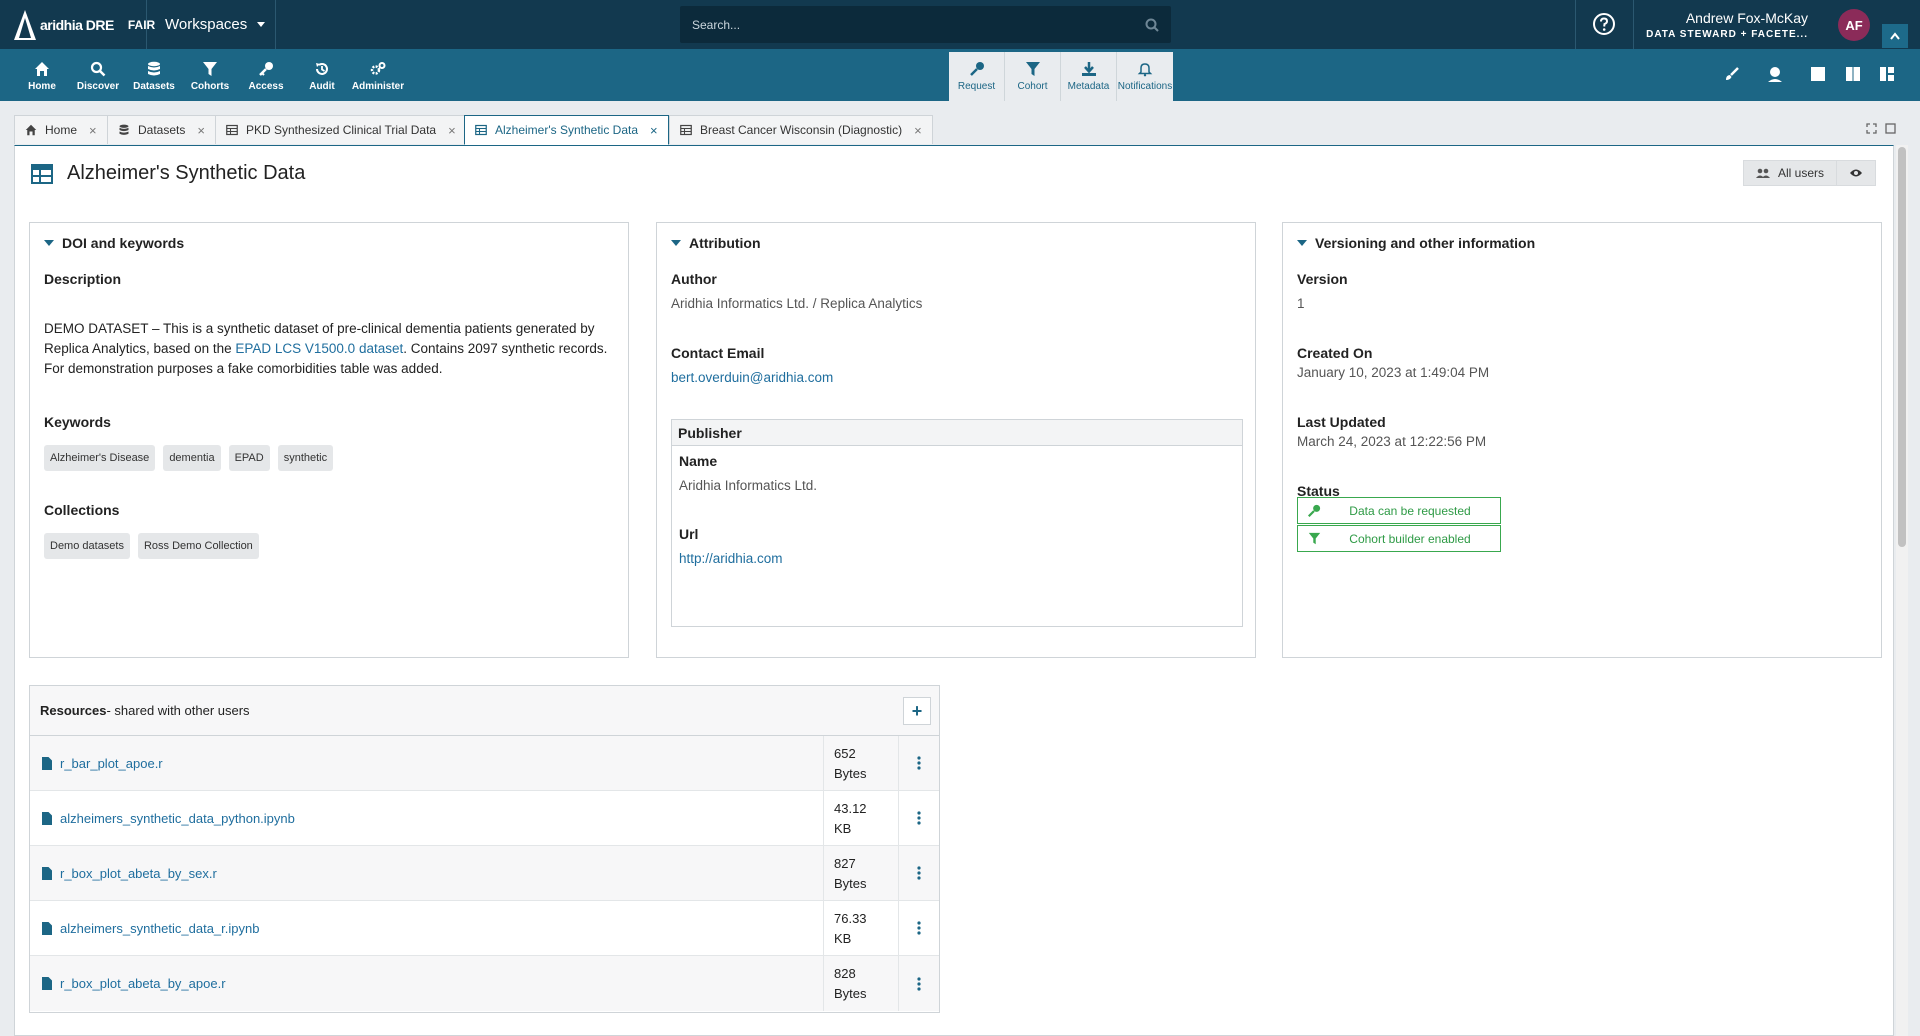 The height and width of the screenshot is (1036, 1920). What do you see at coordinates (1902, 347) in the screenshot?
I see `scrollbar-thumb` at bounding box center [1902, 347].